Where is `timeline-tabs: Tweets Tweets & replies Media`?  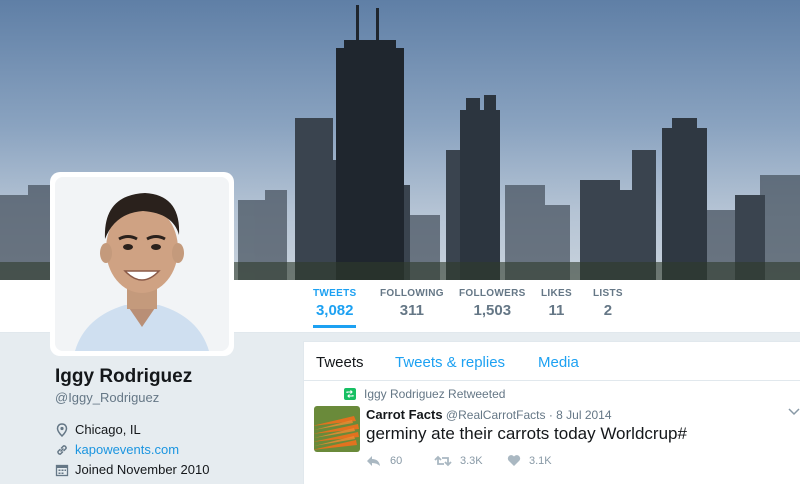
timeline-tabs: Tweets Tweets & replies Media is located at coordinates (552, 361).